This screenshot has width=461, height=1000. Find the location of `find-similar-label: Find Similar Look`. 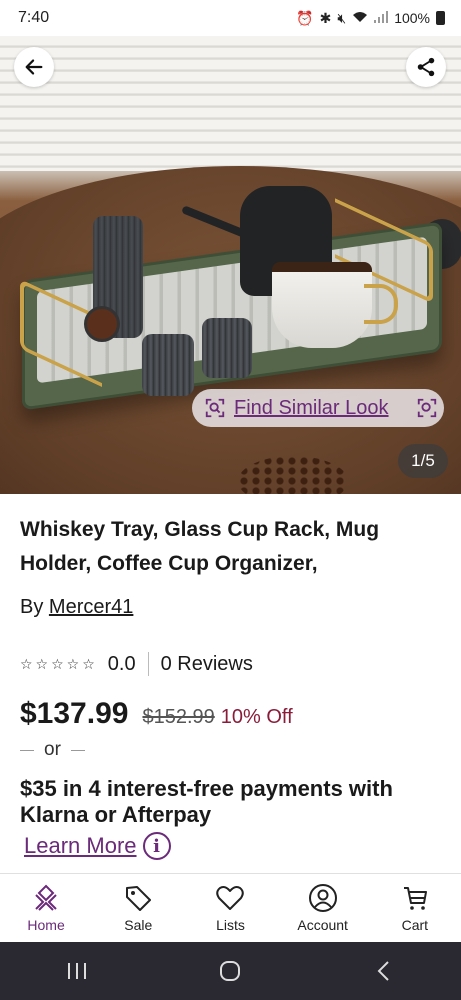

find-similar-label: Find Similar Look is located at coordinates (311, 407).